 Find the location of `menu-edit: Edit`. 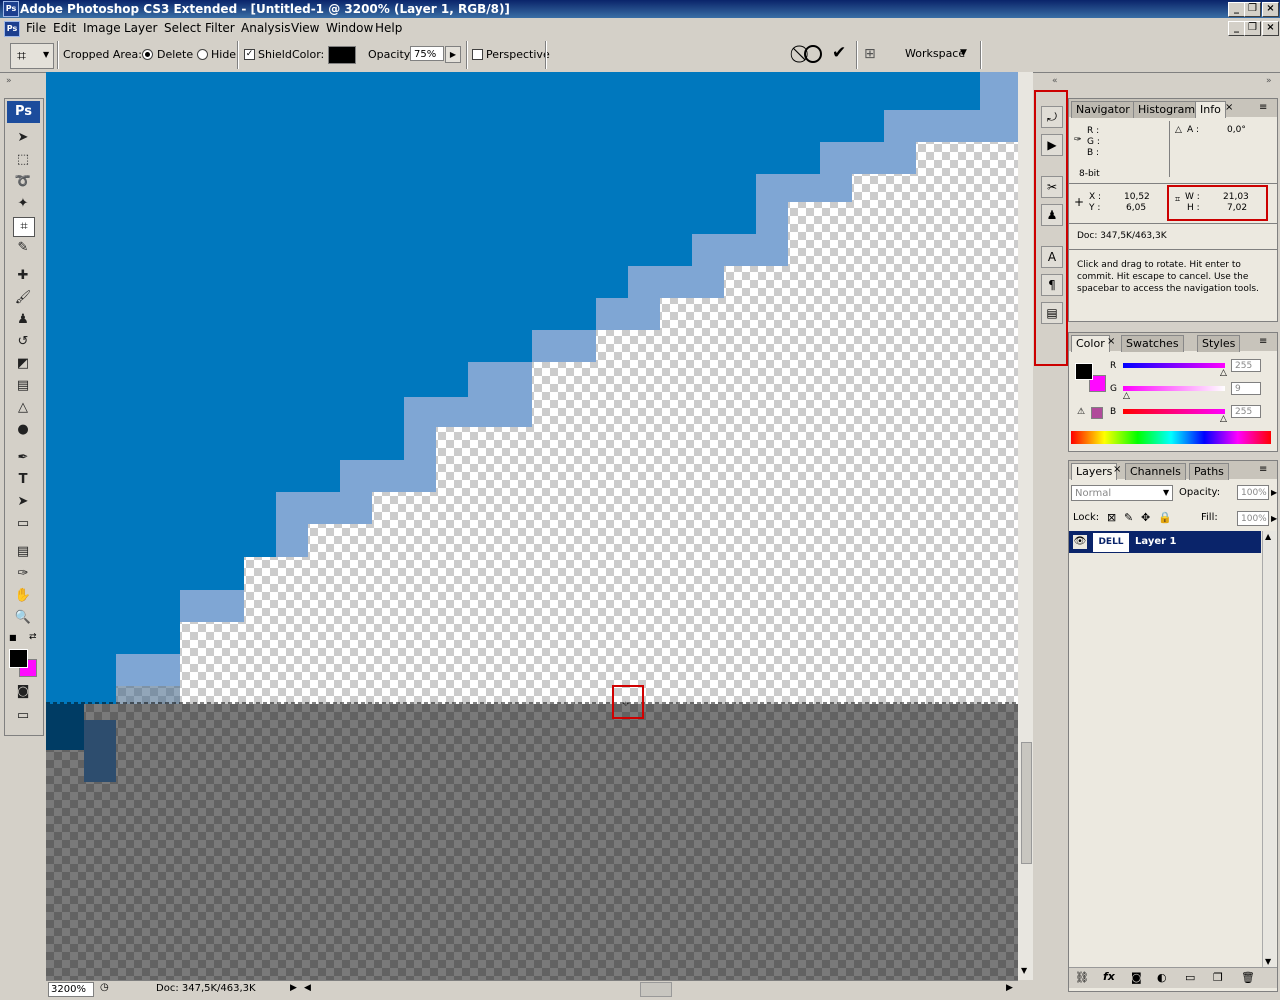

menu-edit: Edit is located at coordinates (64, 28).